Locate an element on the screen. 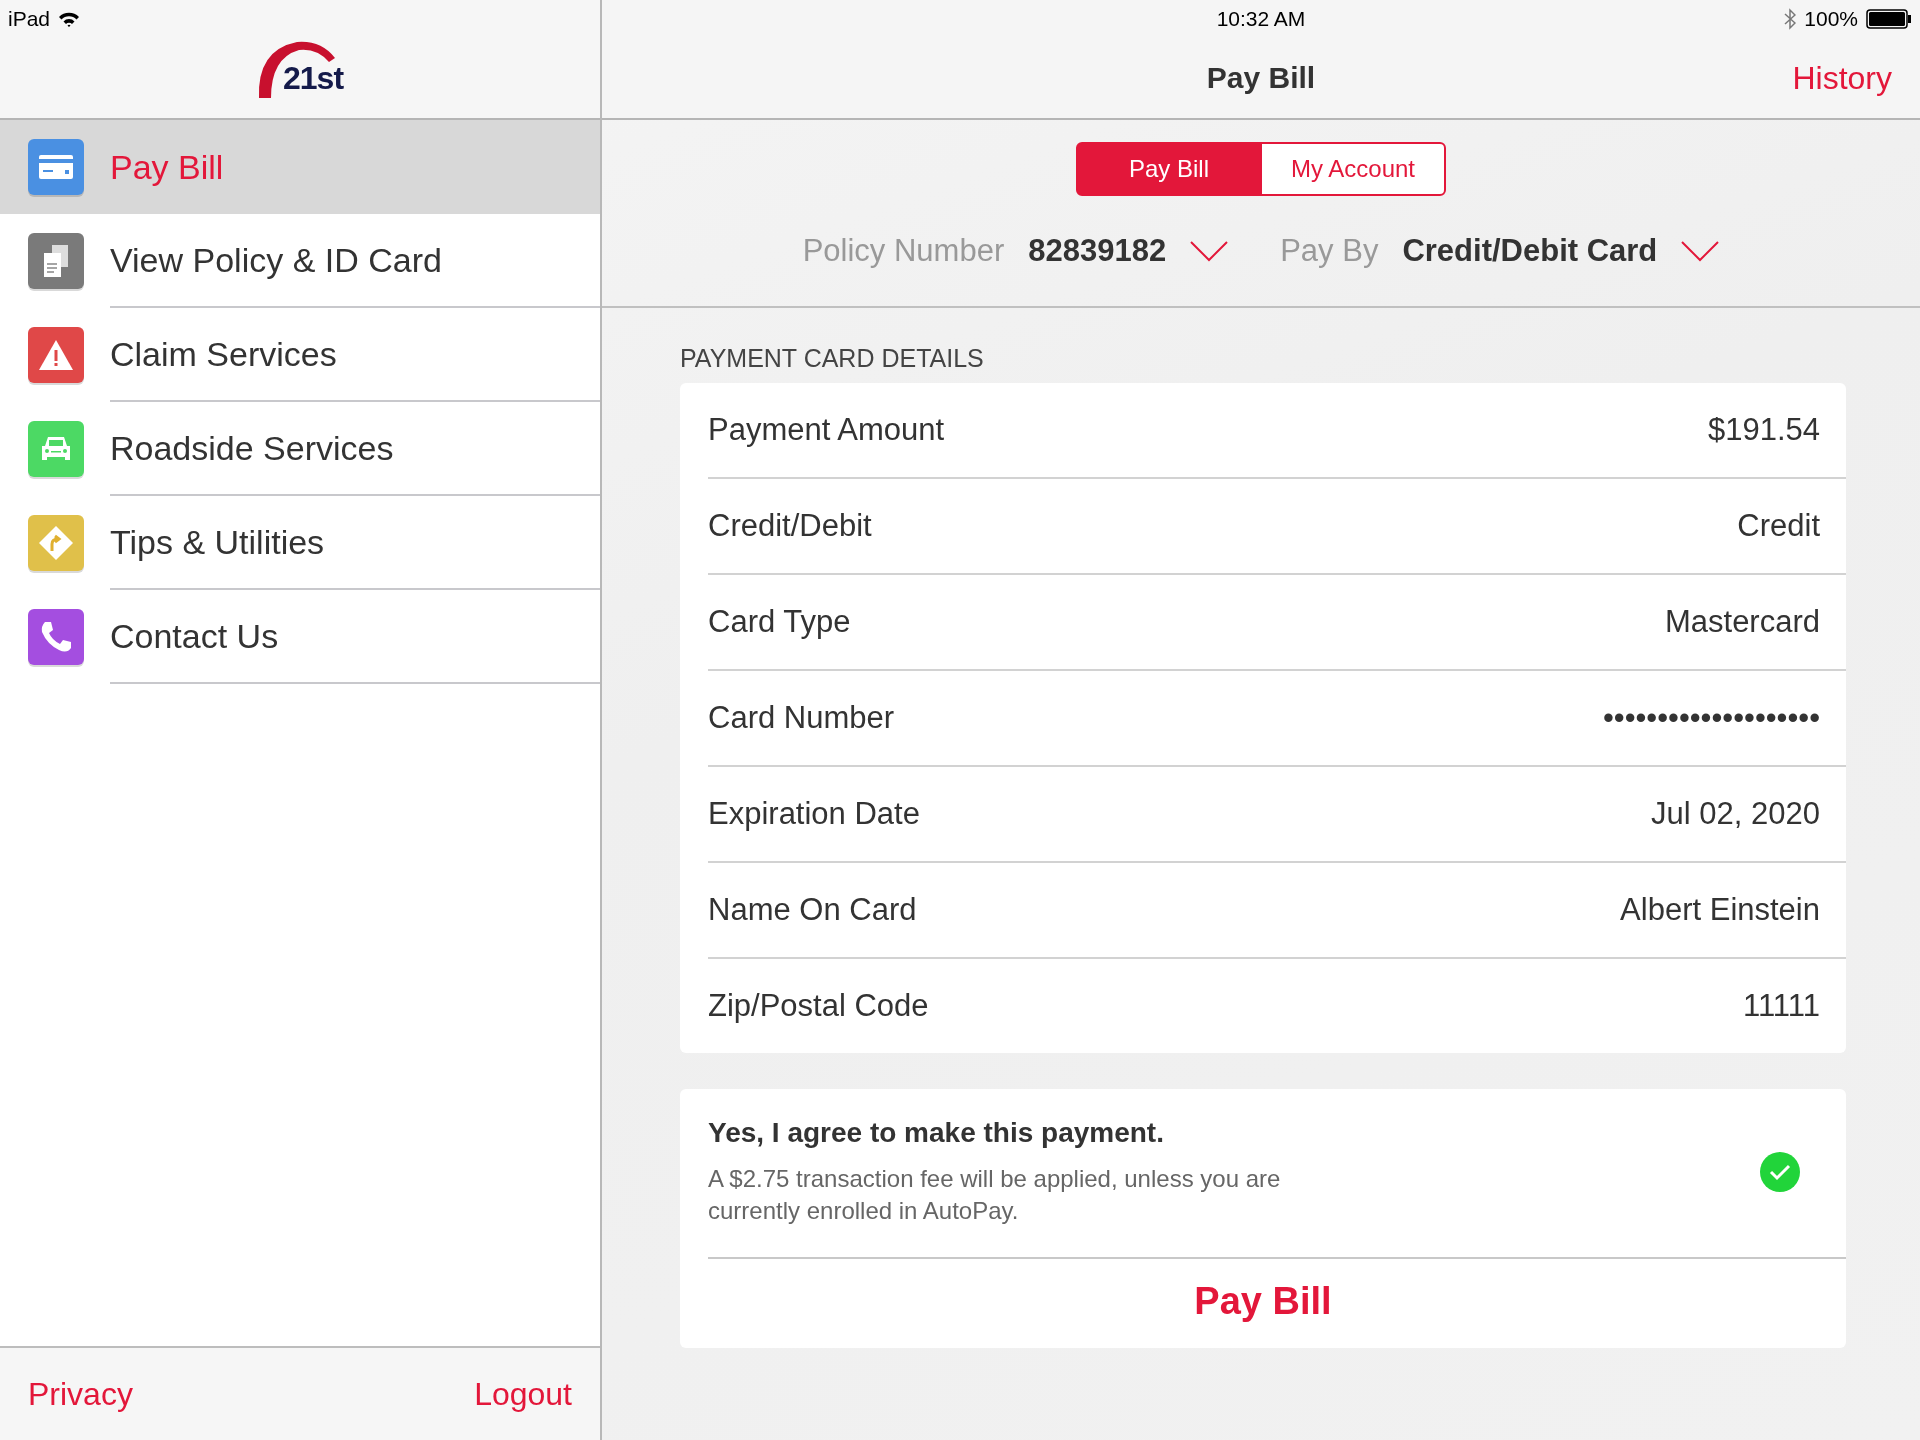 The height and width of the screenshot is (1440, 1920). selector-value: 82839182 is located at coordinates (1097, 251).